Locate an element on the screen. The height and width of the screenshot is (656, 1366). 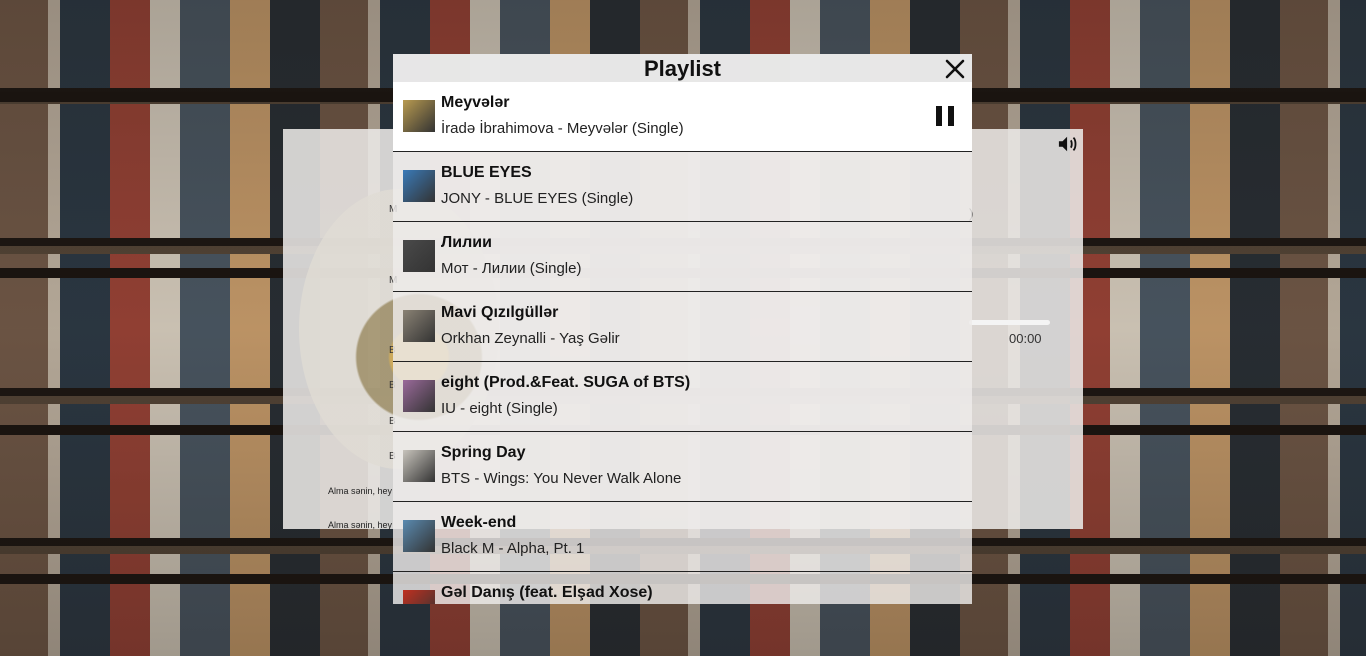
track-row: Week-end Black M - Alpha, Pt. 1 is located at coordinates (682, 537).